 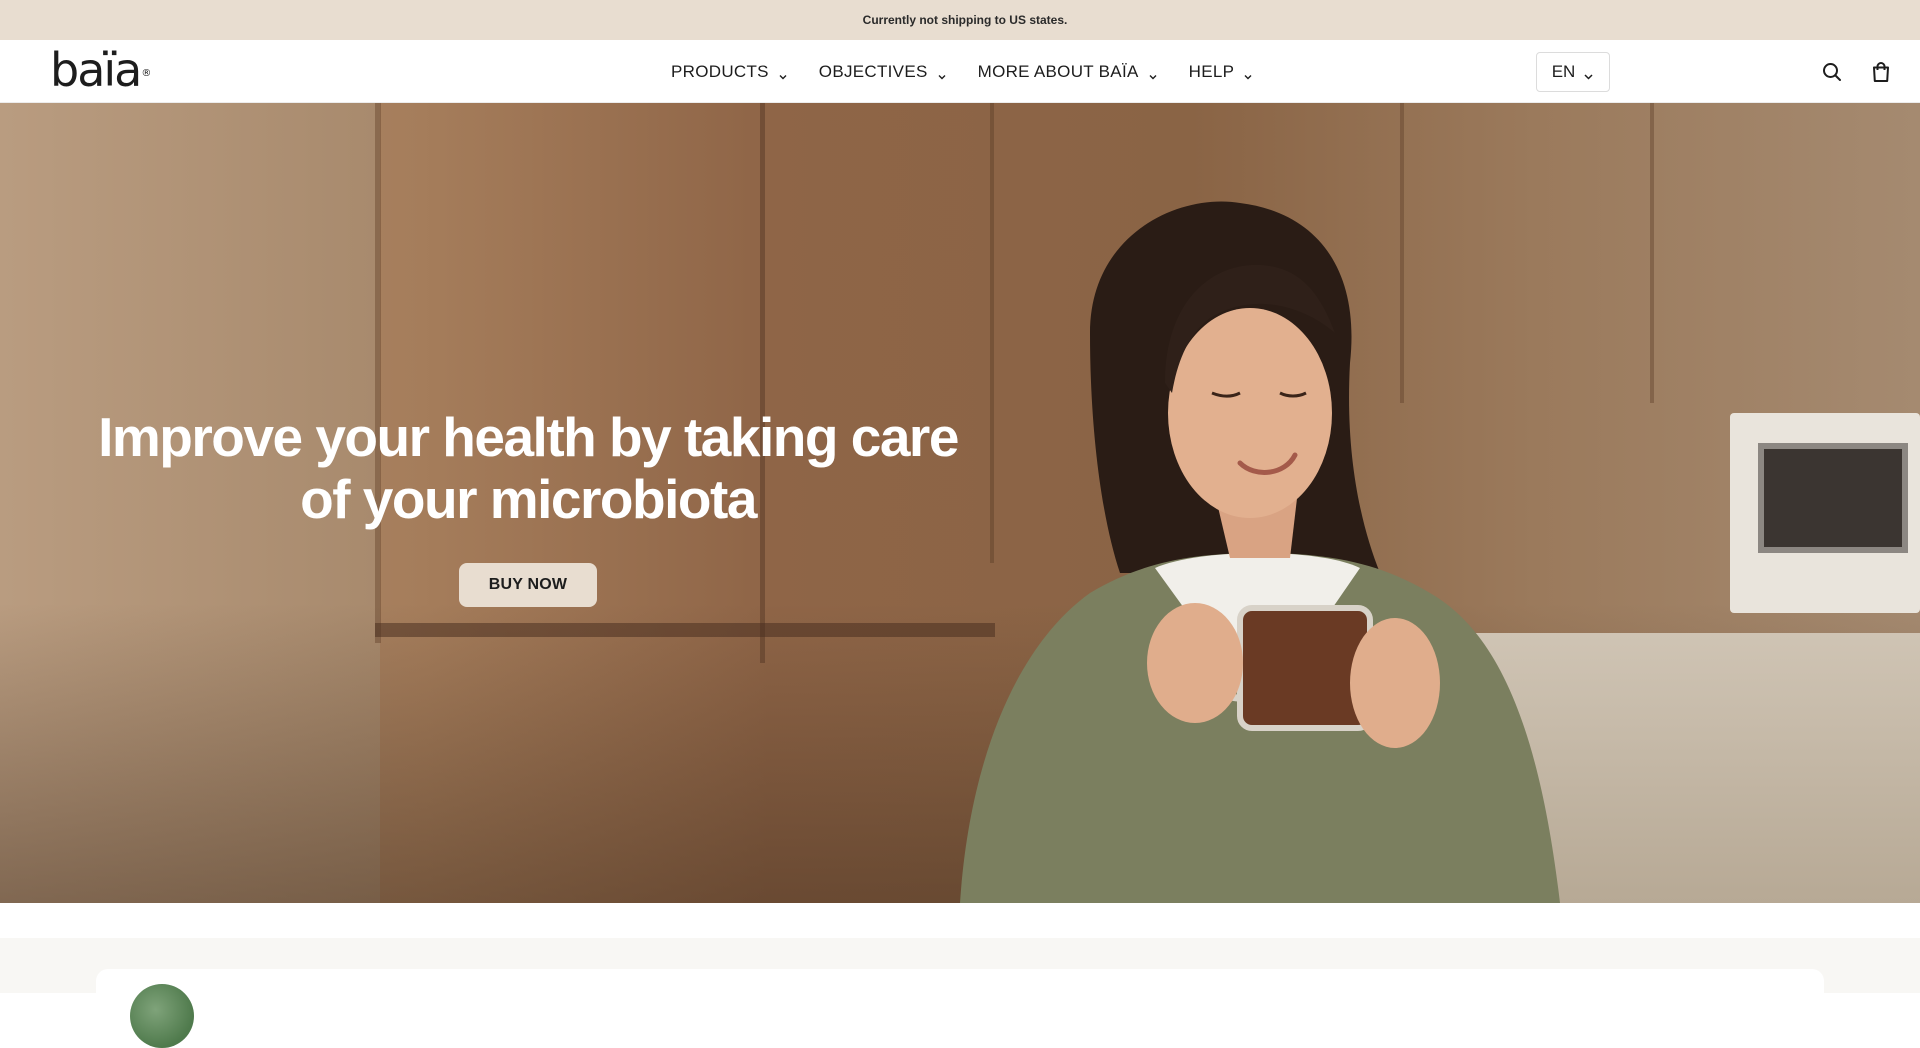 I want to click on nav-item-label: MORE ABOUT BAÏA, so click(x=1058, y=71).